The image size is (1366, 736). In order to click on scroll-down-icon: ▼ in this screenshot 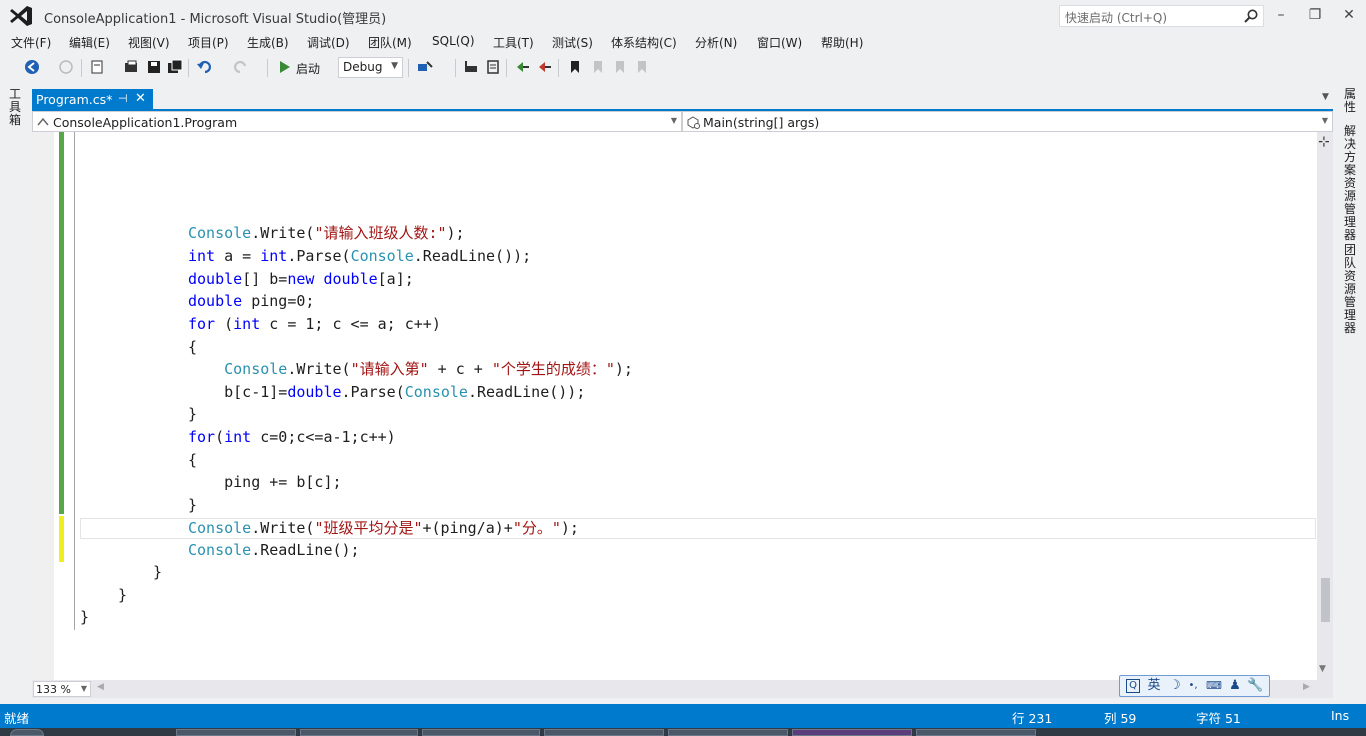, I will do `click(1322, 669)`.